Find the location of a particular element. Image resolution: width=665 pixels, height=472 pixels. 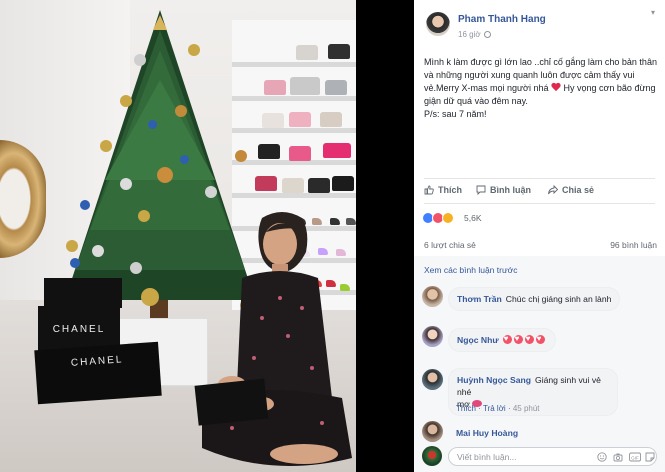

like-button: Thích is located at coordinates (443, 190).